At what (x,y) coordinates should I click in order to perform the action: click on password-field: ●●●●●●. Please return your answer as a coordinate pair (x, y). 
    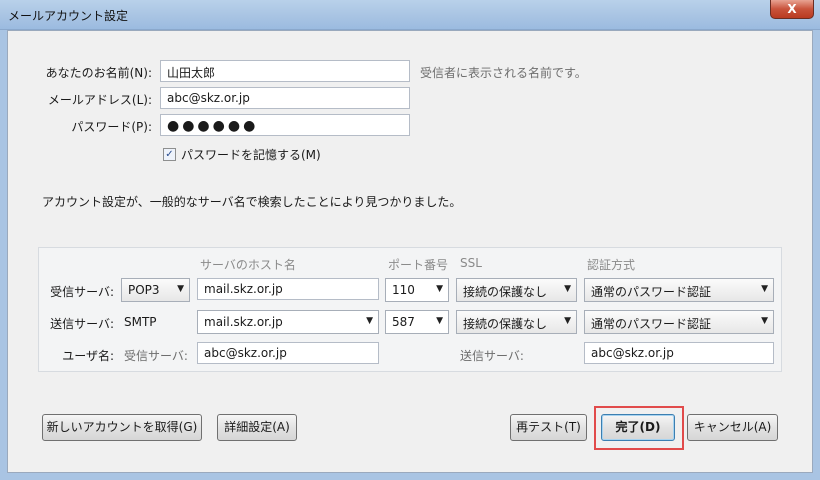
    Looking at the image, I should click on (285, 125).